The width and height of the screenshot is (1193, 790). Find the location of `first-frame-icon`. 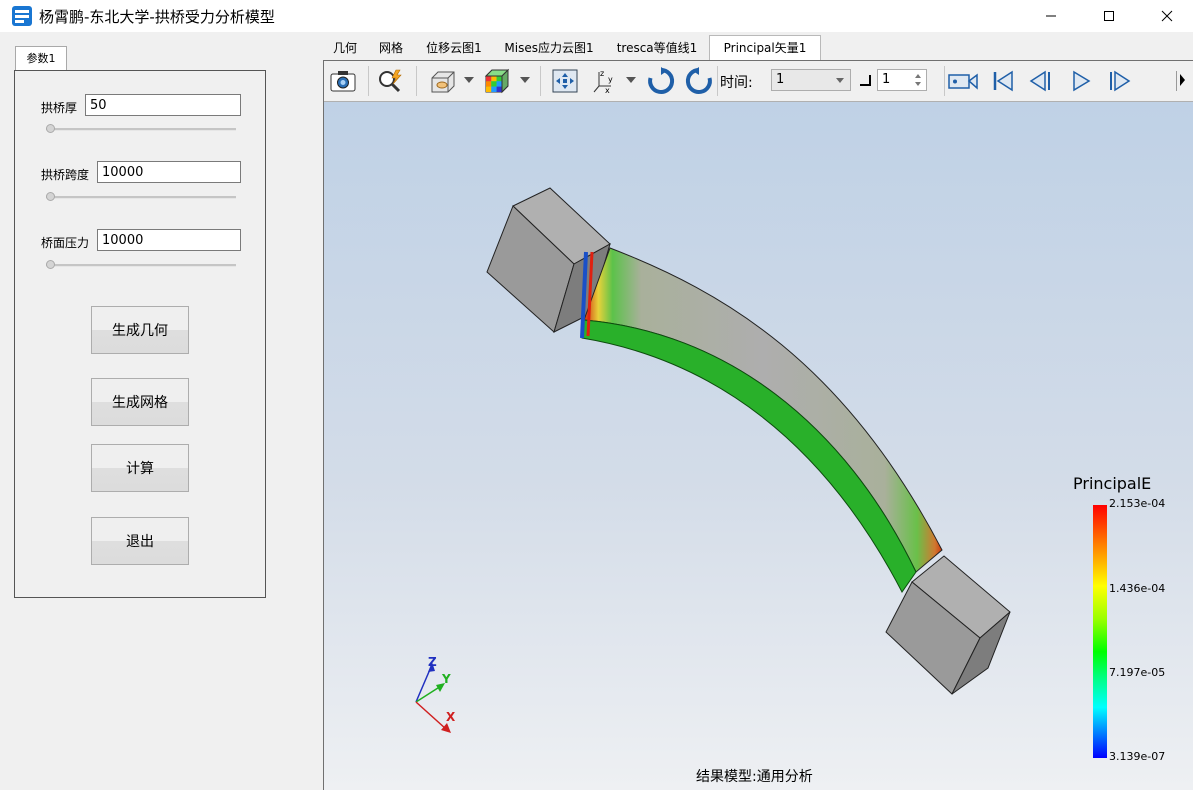

first-frame-icon is located at coordinates (1003, 81).